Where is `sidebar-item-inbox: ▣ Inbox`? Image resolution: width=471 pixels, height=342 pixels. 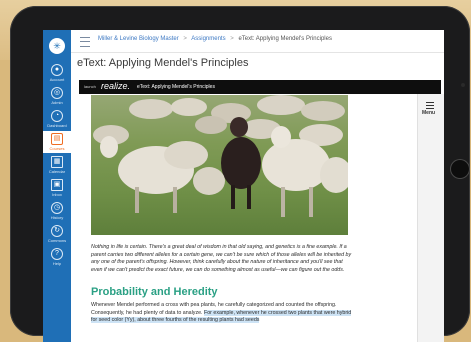
sidebar-item-inbox: ▣ Inbox is located at coordinates (57, 188).